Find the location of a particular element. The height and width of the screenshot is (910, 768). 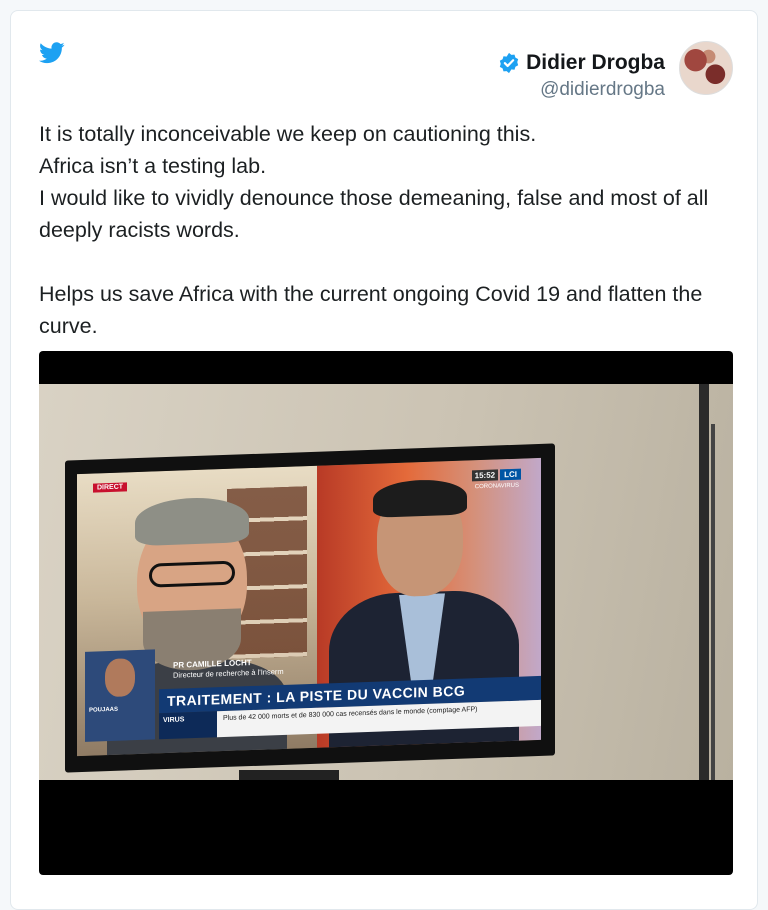

inset-label: POUJAAS is located at coordinates (104, 710).